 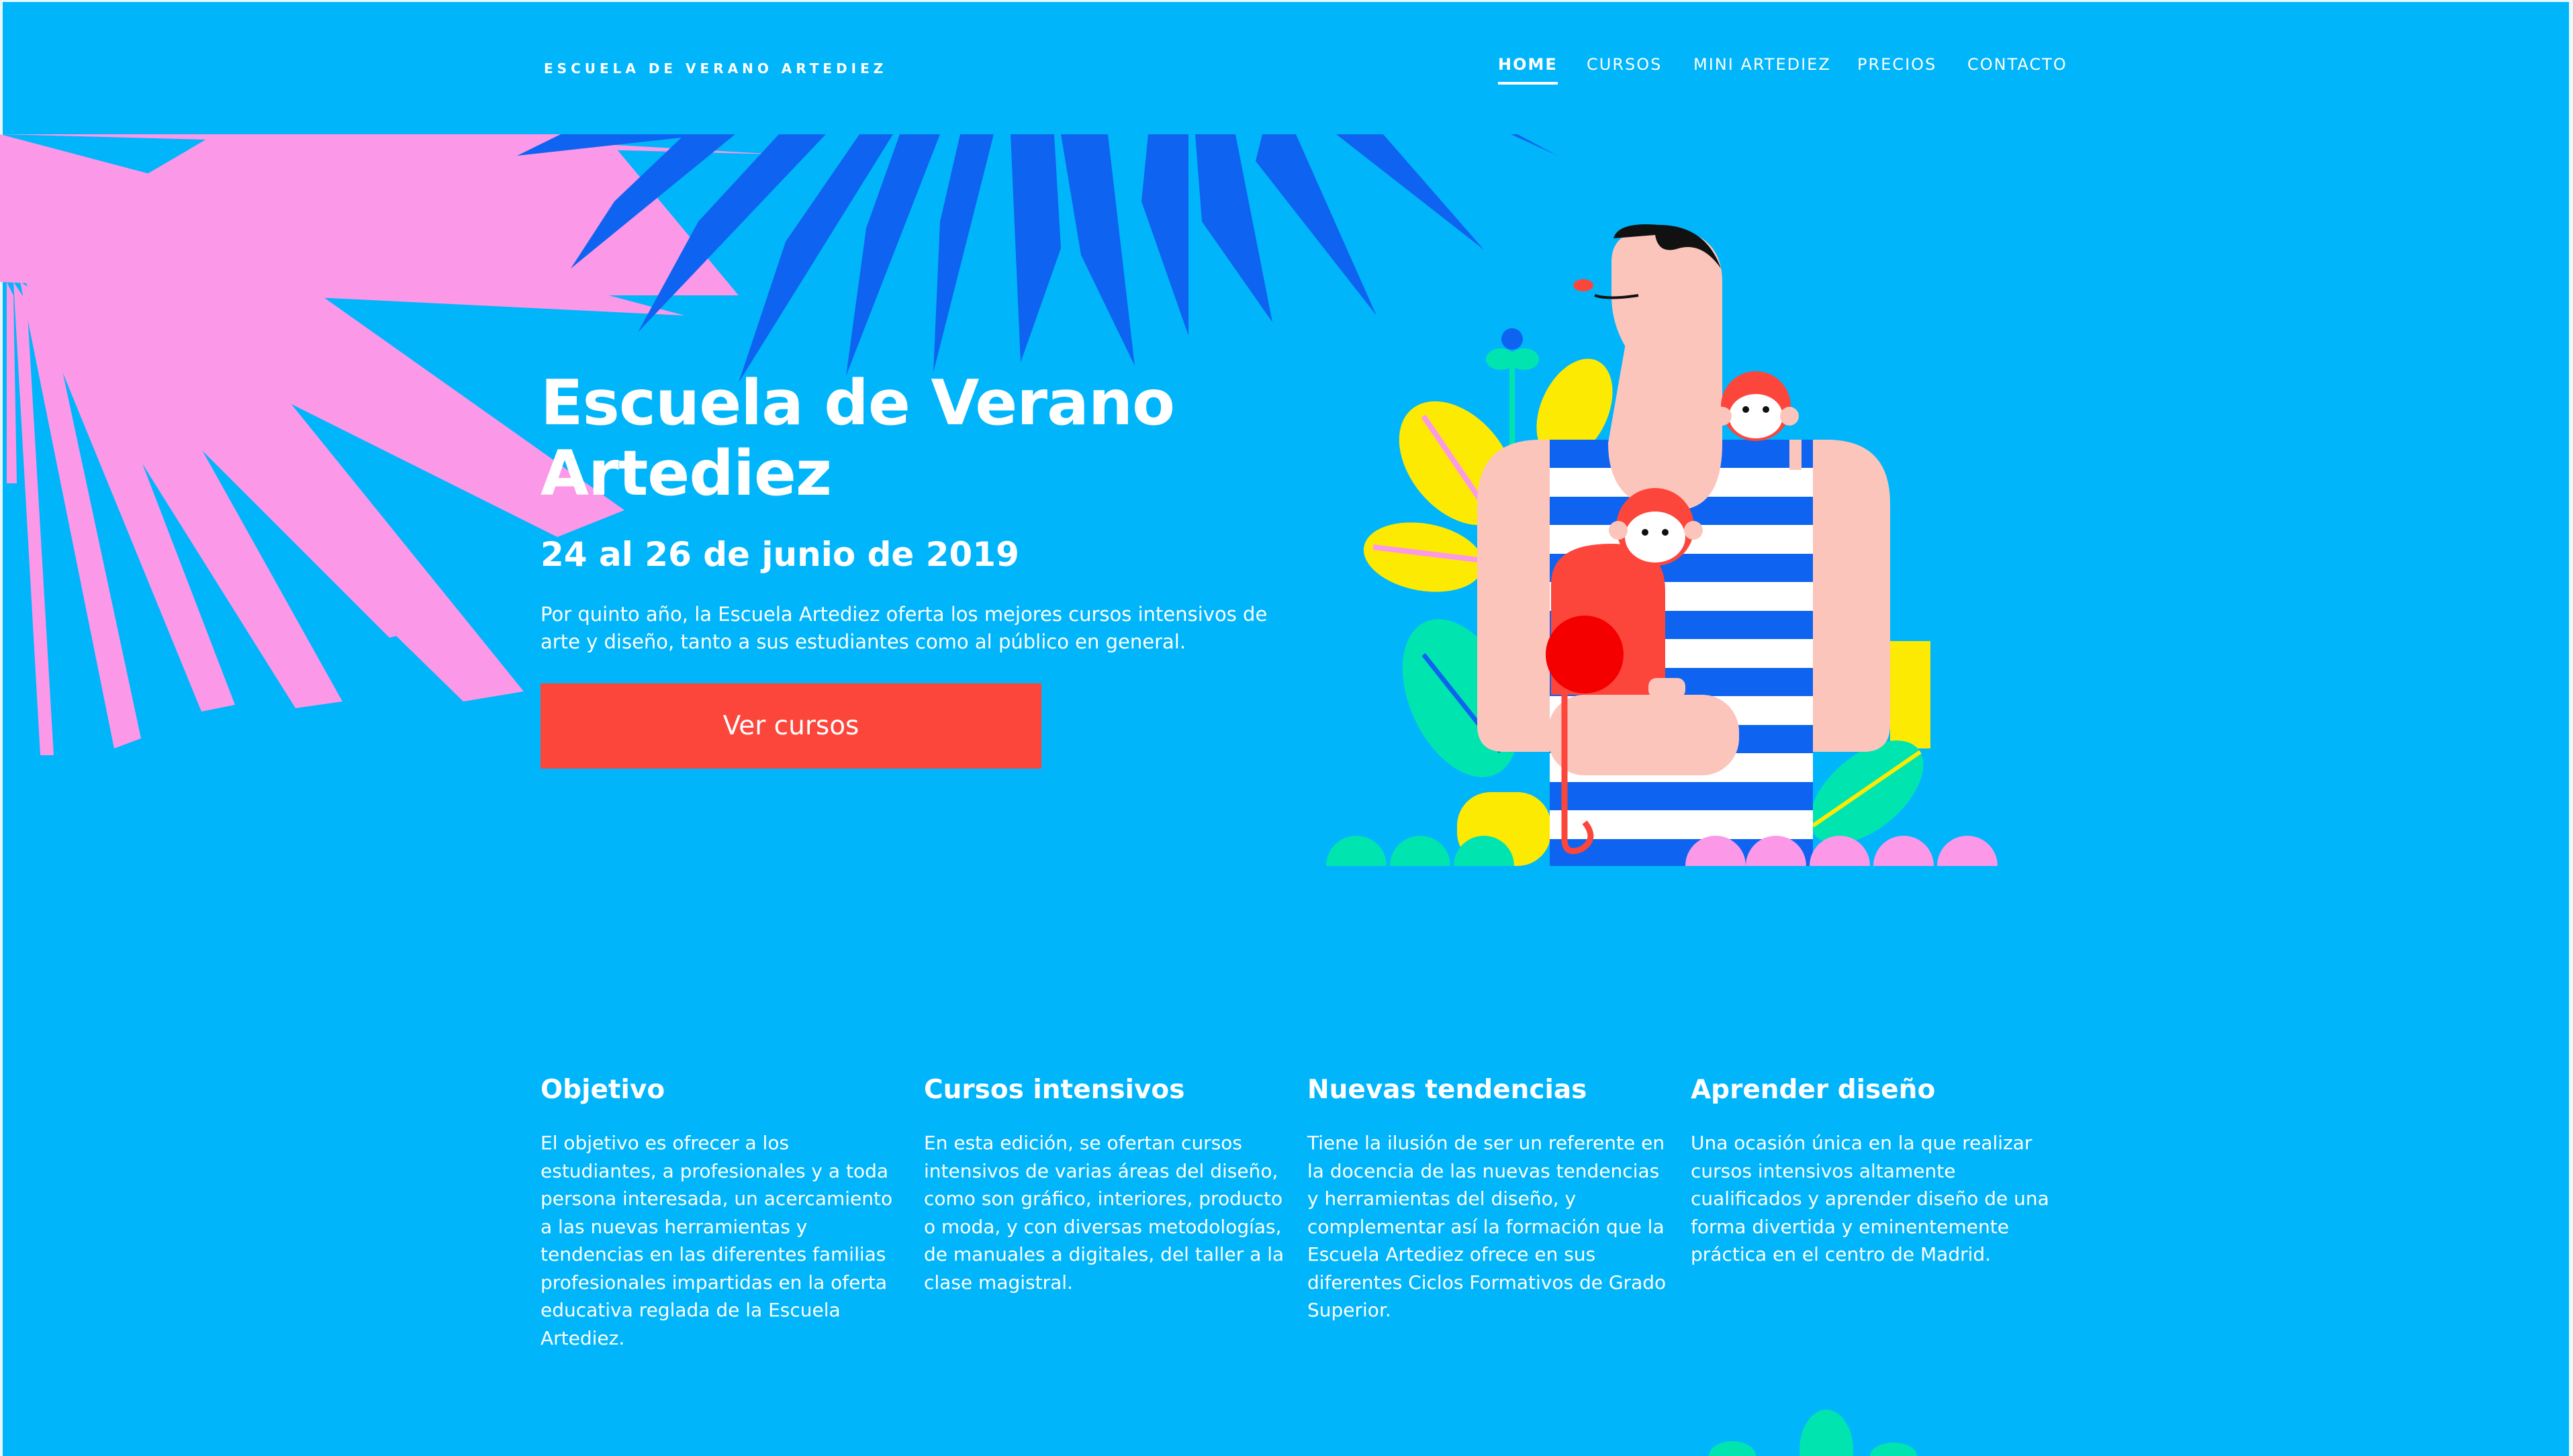 What do you see at coordinates (1813, 1433) in the screenshot?
I see `bottom-plant-icon` at bounding box center [1813, 1433].